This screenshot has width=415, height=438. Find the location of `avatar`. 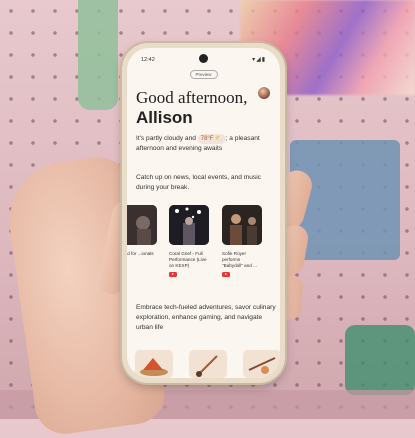

avatar is located at coordinates (264, 93).